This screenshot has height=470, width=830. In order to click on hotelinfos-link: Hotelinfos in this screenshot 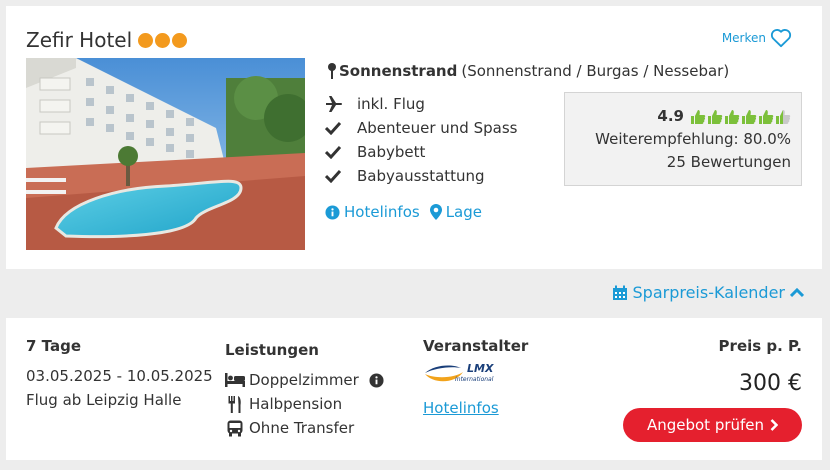, I will do `click(372, 212)`.